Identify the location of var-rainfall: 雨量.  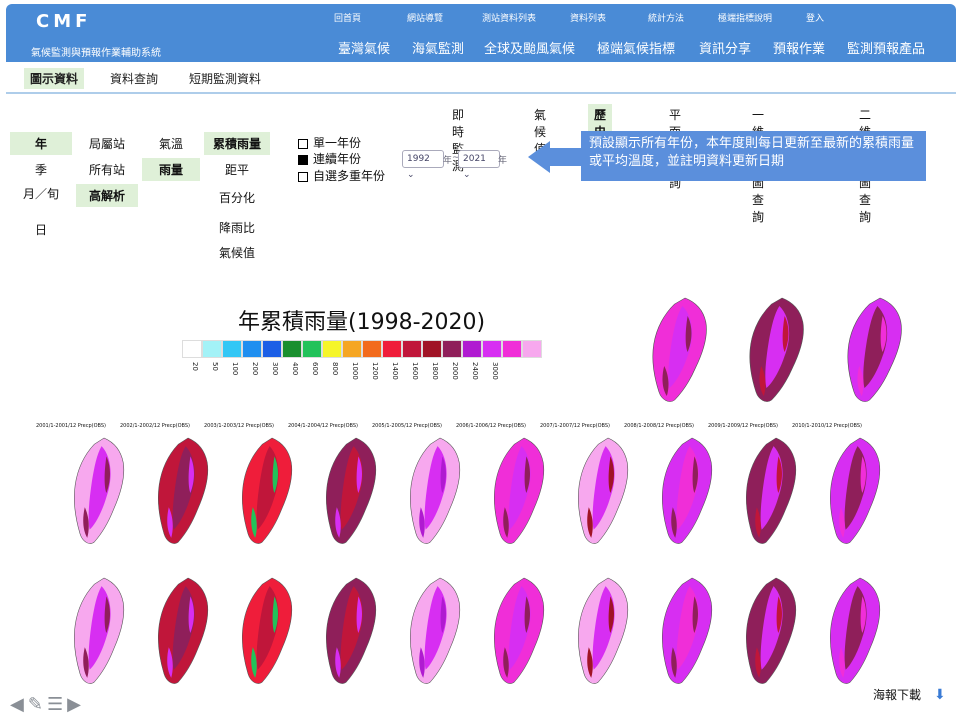
(171, 169).